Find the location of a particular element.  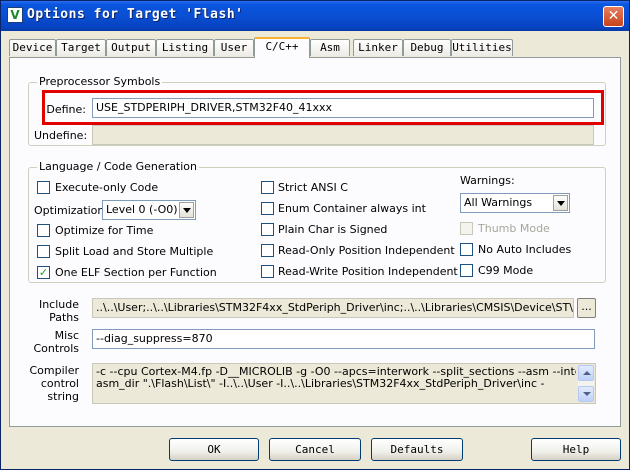

help-button: Help is located at coordinates (576, 449).